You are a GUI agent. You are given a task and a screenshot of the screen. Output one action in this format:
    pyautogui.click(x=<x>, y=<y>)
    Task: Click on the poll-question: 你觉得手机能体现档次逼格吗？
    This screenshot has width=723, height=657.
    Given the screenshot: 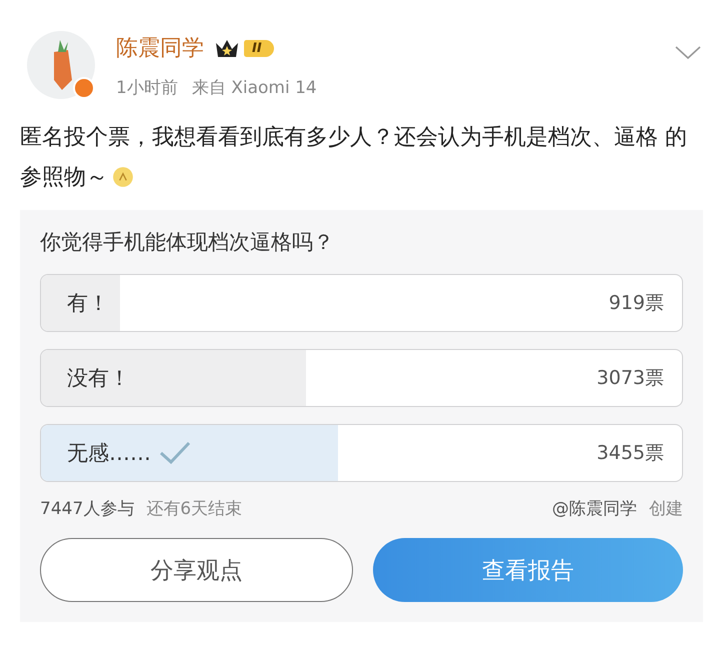 What is the action you would take?
    pyautogui.click(x=187, y=242)
    